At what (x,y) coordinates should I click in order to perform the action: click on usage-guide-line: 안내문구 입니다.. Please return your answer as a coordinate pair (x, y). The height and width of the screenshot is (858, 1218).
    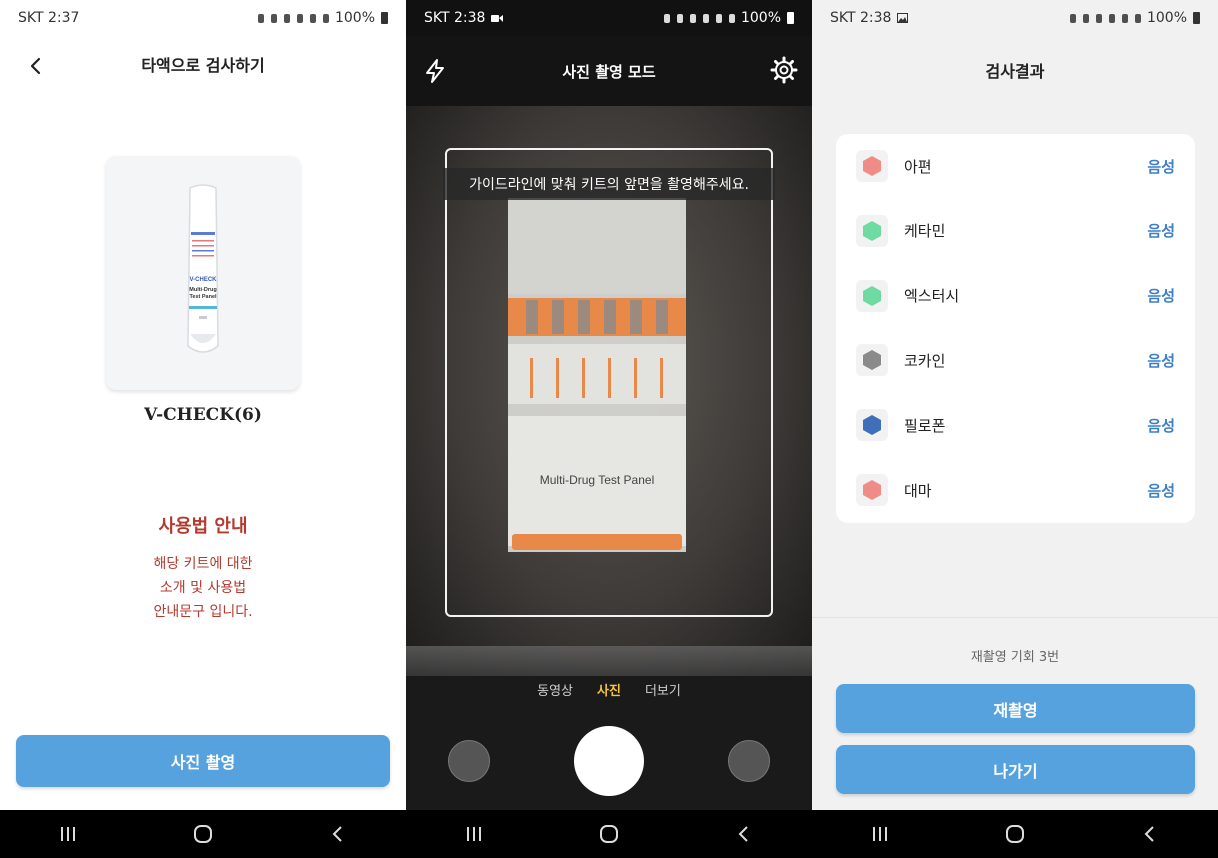
    Looking at the image, I should click on (203, 612).